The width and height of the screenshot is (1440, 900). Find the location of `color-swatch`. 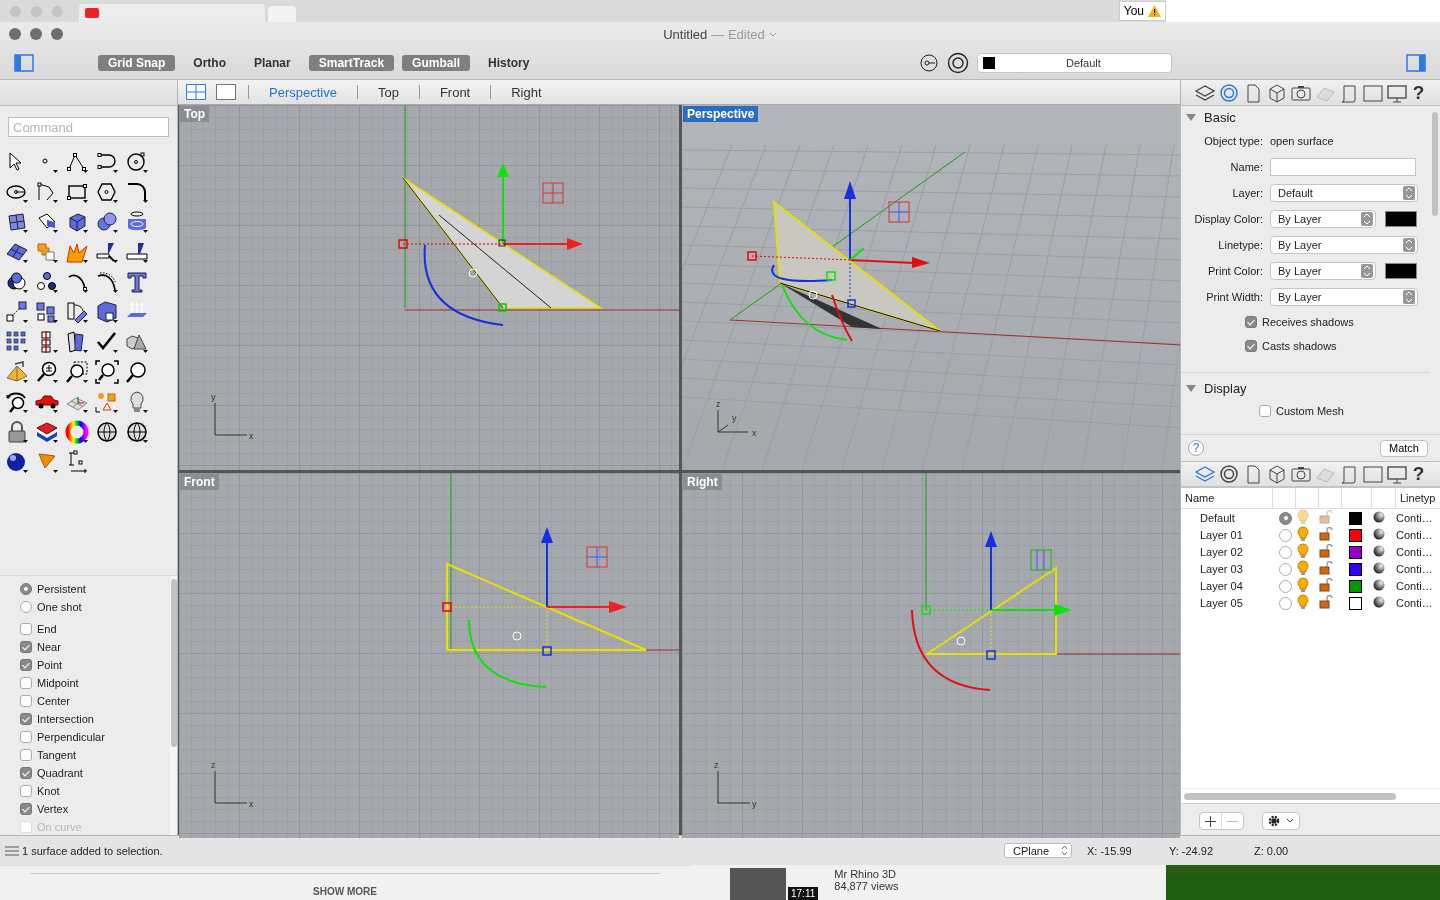

color-swatch is located at coordinates (1401, 219).